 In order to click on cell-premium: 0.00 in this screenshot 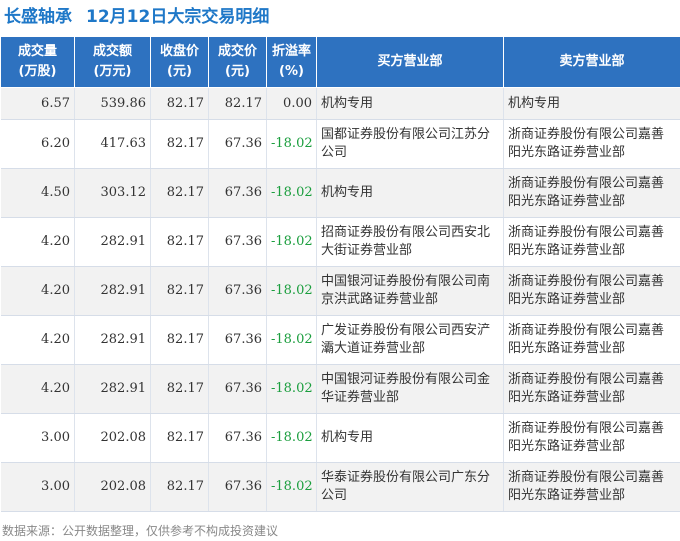, I will do `click(291, 103)`.